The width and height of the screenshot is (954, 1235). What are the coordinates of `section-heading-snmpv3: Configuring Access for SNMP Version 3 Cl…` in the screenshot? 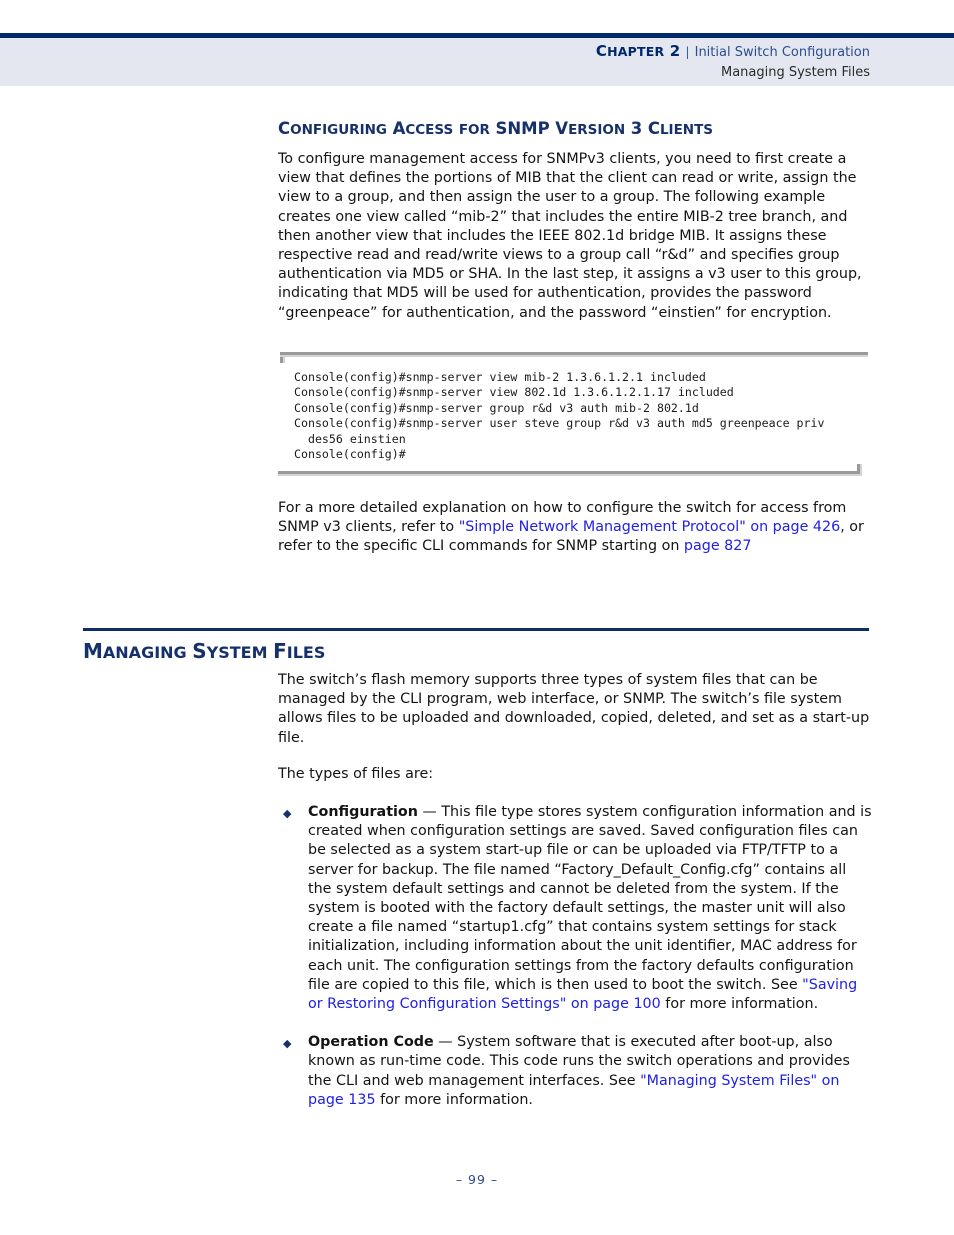 It's located at (496, 128).